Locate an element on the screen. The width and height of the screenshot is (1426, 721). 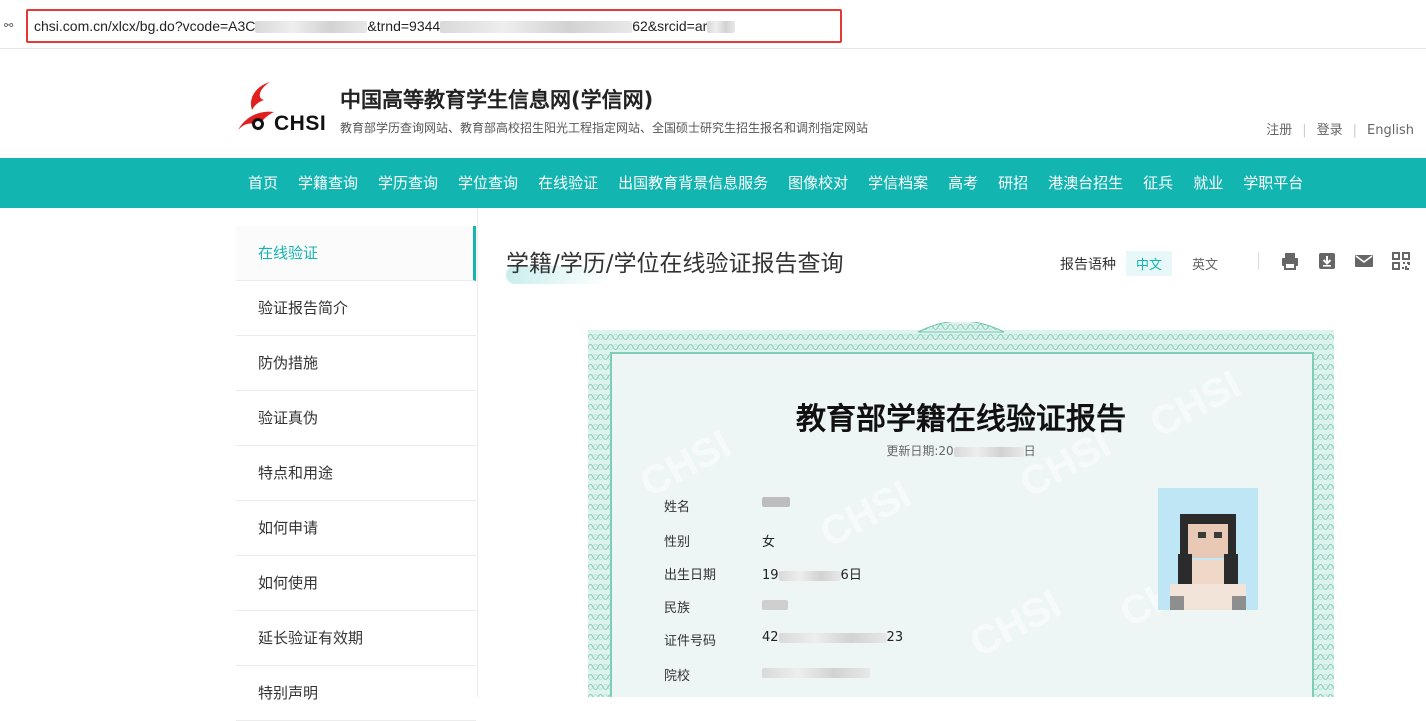
nav-grad-admission: 研招 is located at coordinates (1013, 183).